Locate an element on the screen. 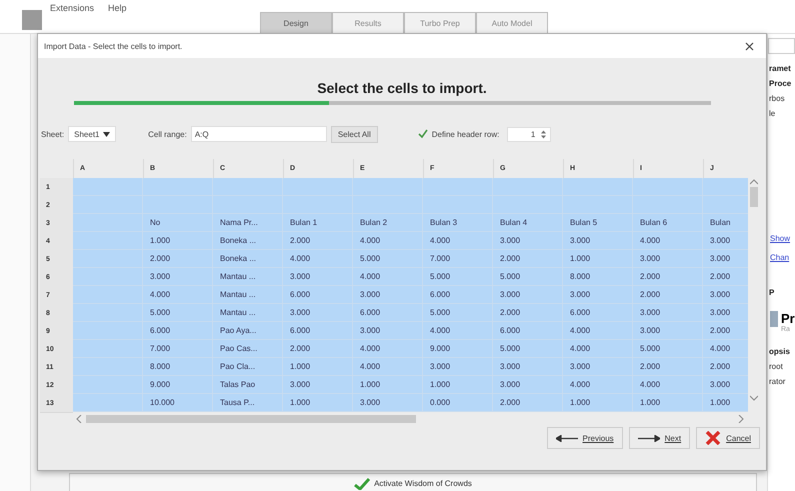 This screenshot has width=795, height=491. scroll-left-icon is located at coordinates (79, 419).